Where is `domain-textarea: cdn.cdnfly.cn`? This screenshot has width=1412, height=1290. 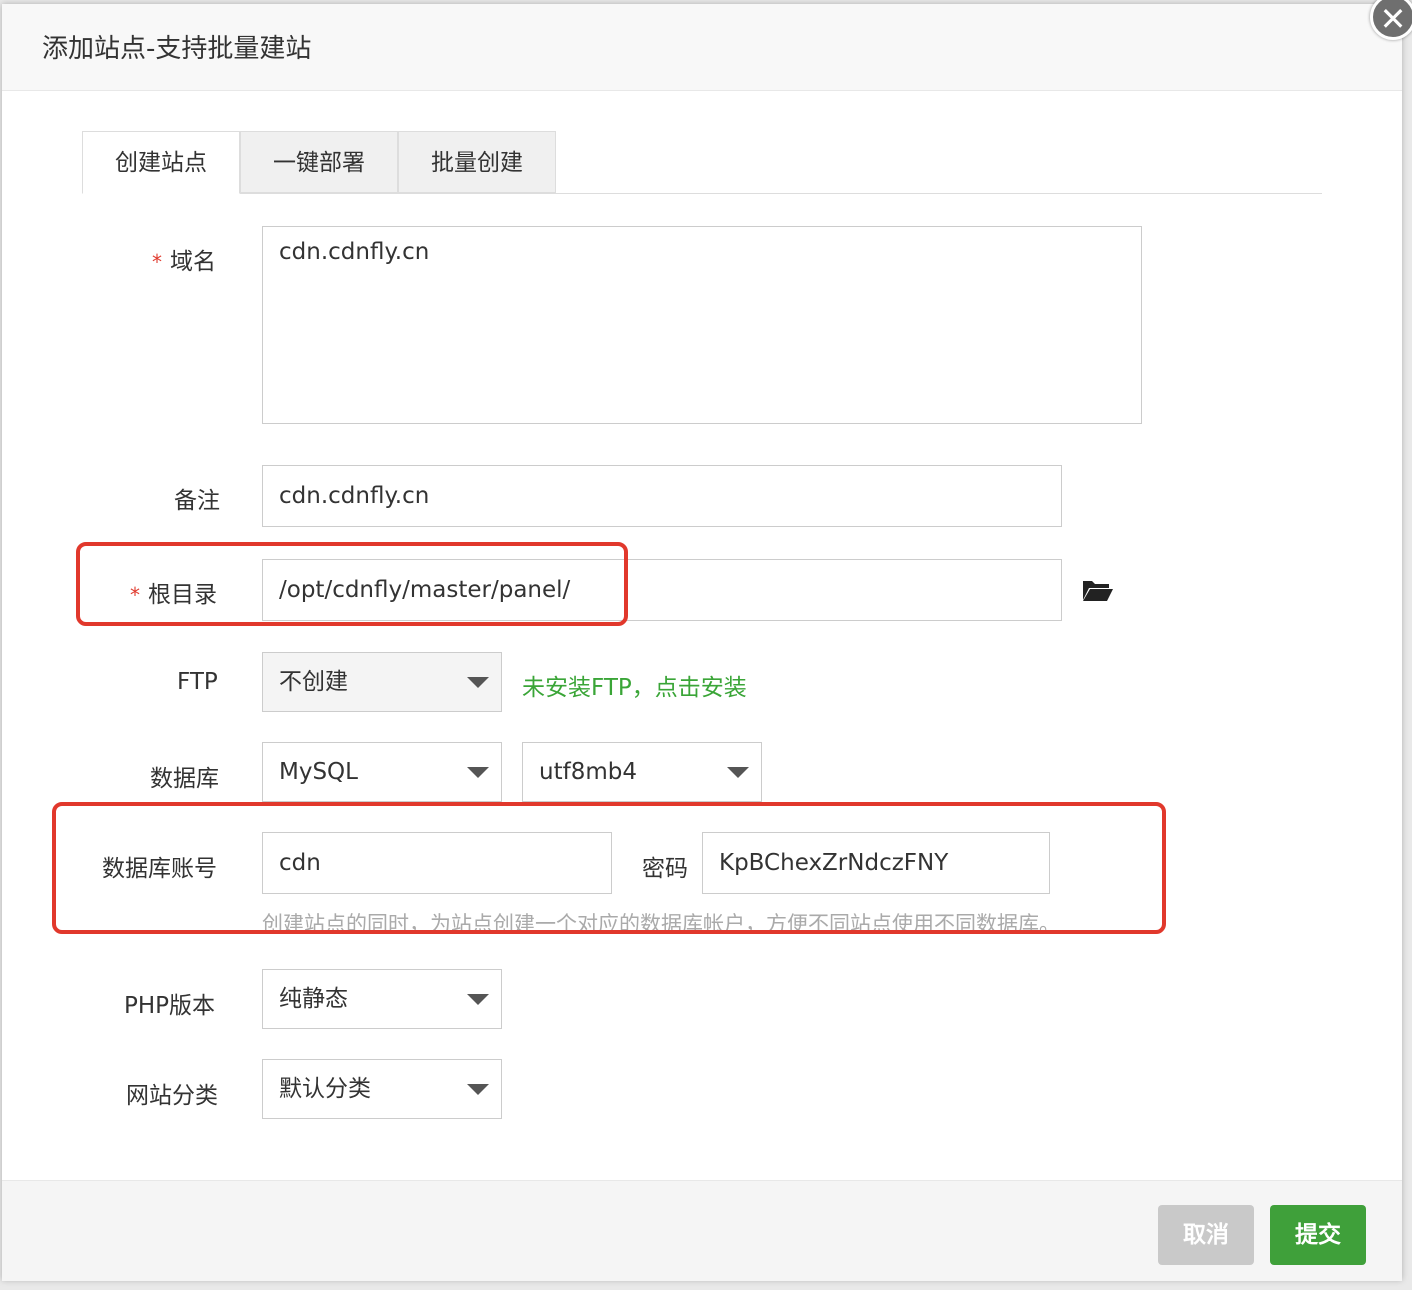 domain-textarea: cdn.cdnfly.cn is located at coordinates (702, 325).